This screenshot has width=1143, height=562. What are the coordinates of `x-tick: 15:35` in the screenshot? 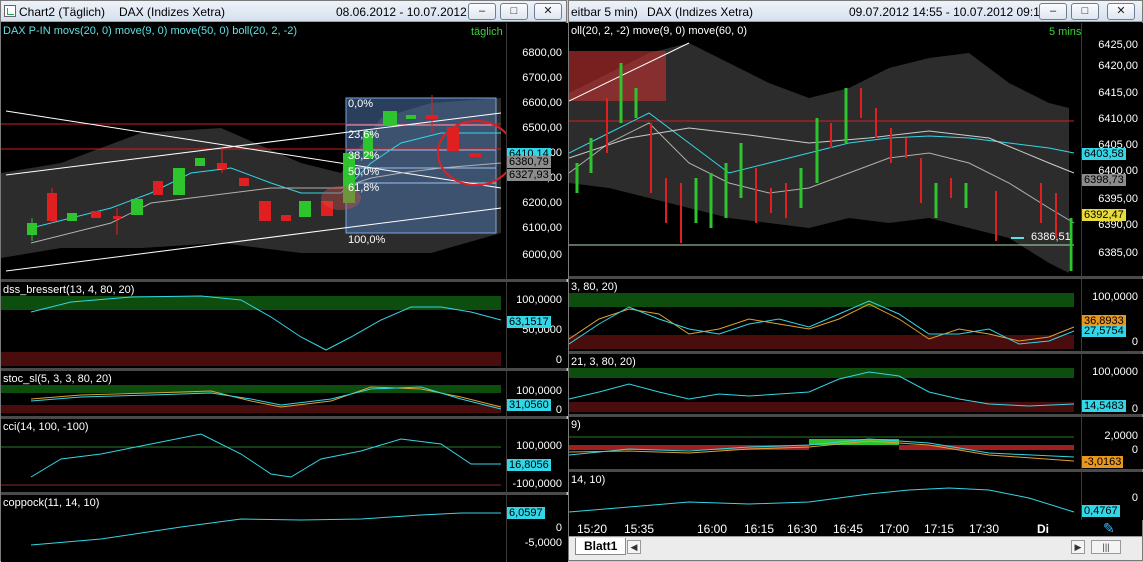 It's located at (639, 529).